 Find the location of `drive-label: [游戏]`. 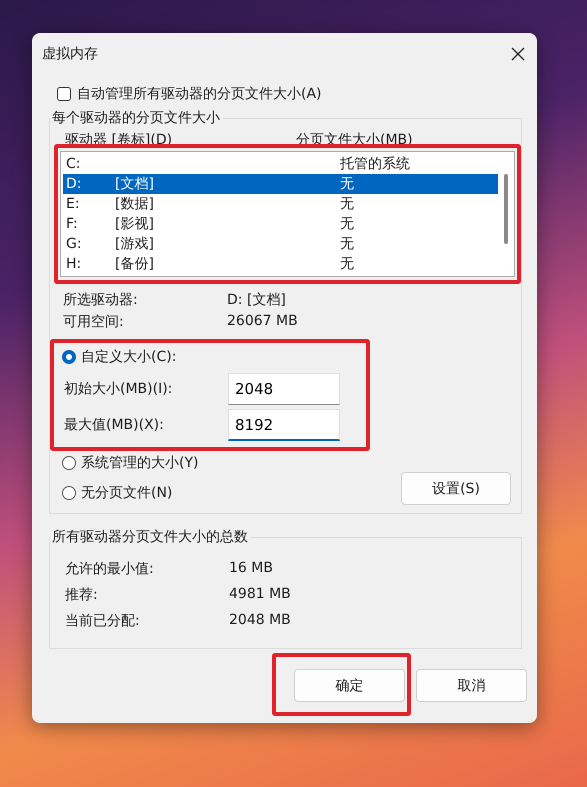

drive-label: [游戏] is located at coordinates (135, 244).